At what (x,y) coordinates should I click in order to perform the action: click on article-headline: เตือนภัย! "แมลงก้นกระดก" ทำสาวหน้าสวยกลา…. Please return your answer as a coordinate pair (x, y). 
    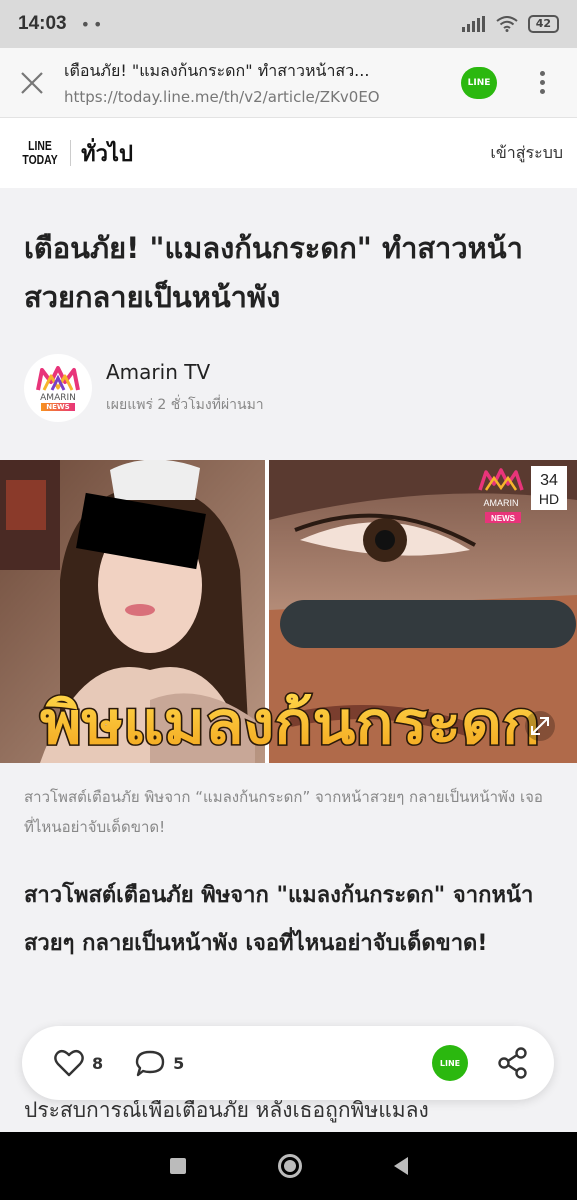
    Looking at the image, I should click on (273, 272).